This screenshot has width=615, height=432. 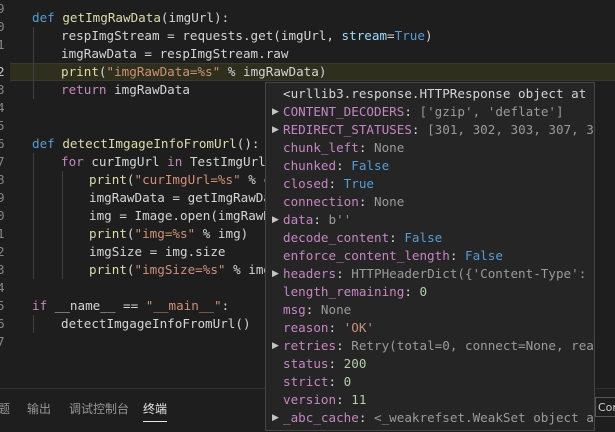 I want to click on variable-name: _abc_cache, so click(x=321, y=417).